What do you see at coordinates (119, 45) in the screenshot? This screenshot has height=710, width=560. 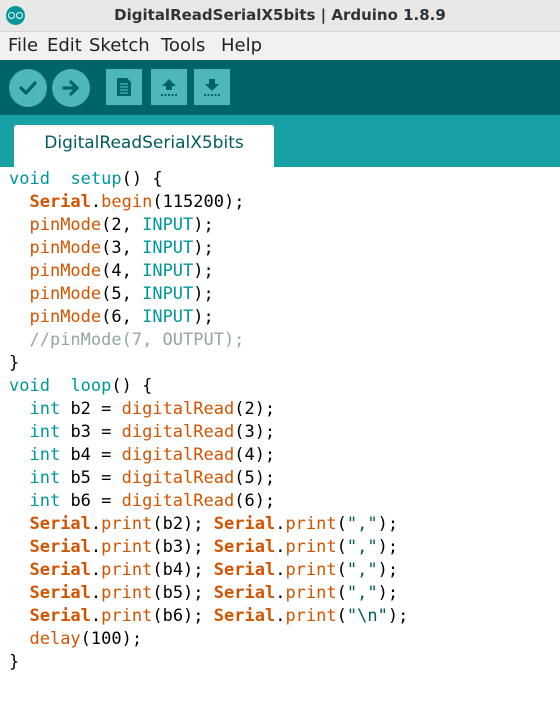 I see `menu-sketch: Sketch` at bounding box center [119, 45].